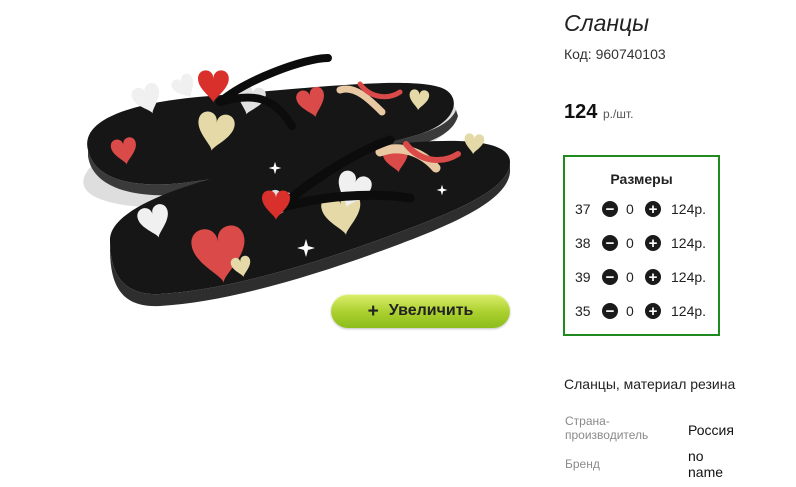  Describe the element at coordinates (583, 277) in the screenshot. I see `size-value: 39` at that location.